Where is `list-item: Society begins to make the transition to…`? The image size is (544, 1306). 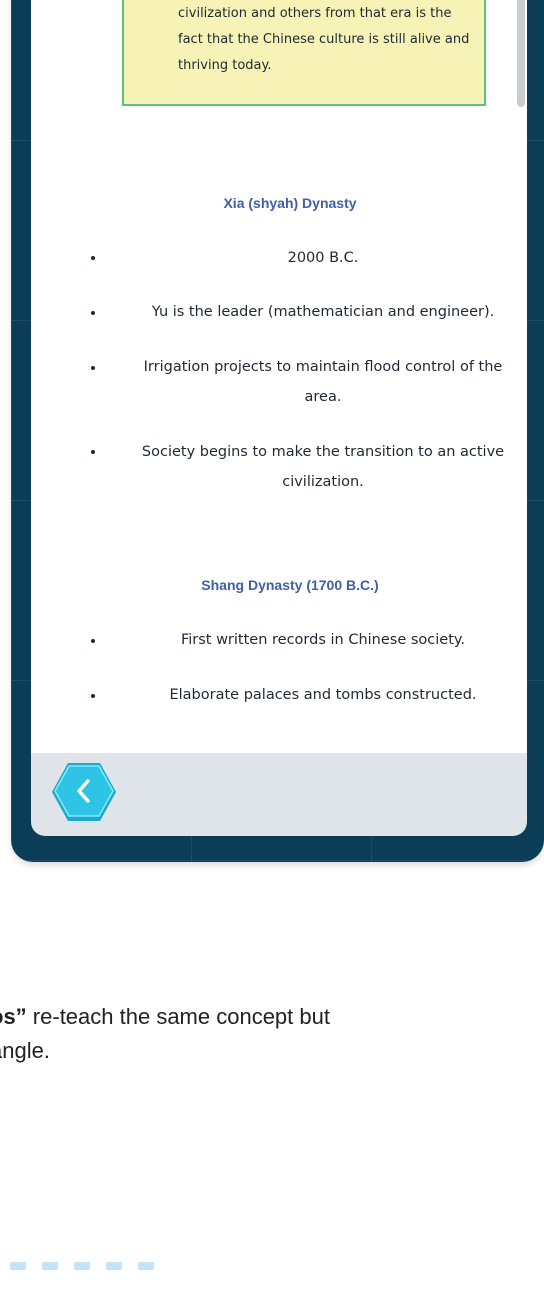
list-item: Society begins to make the transition to… is located at coordinates (323, 467).